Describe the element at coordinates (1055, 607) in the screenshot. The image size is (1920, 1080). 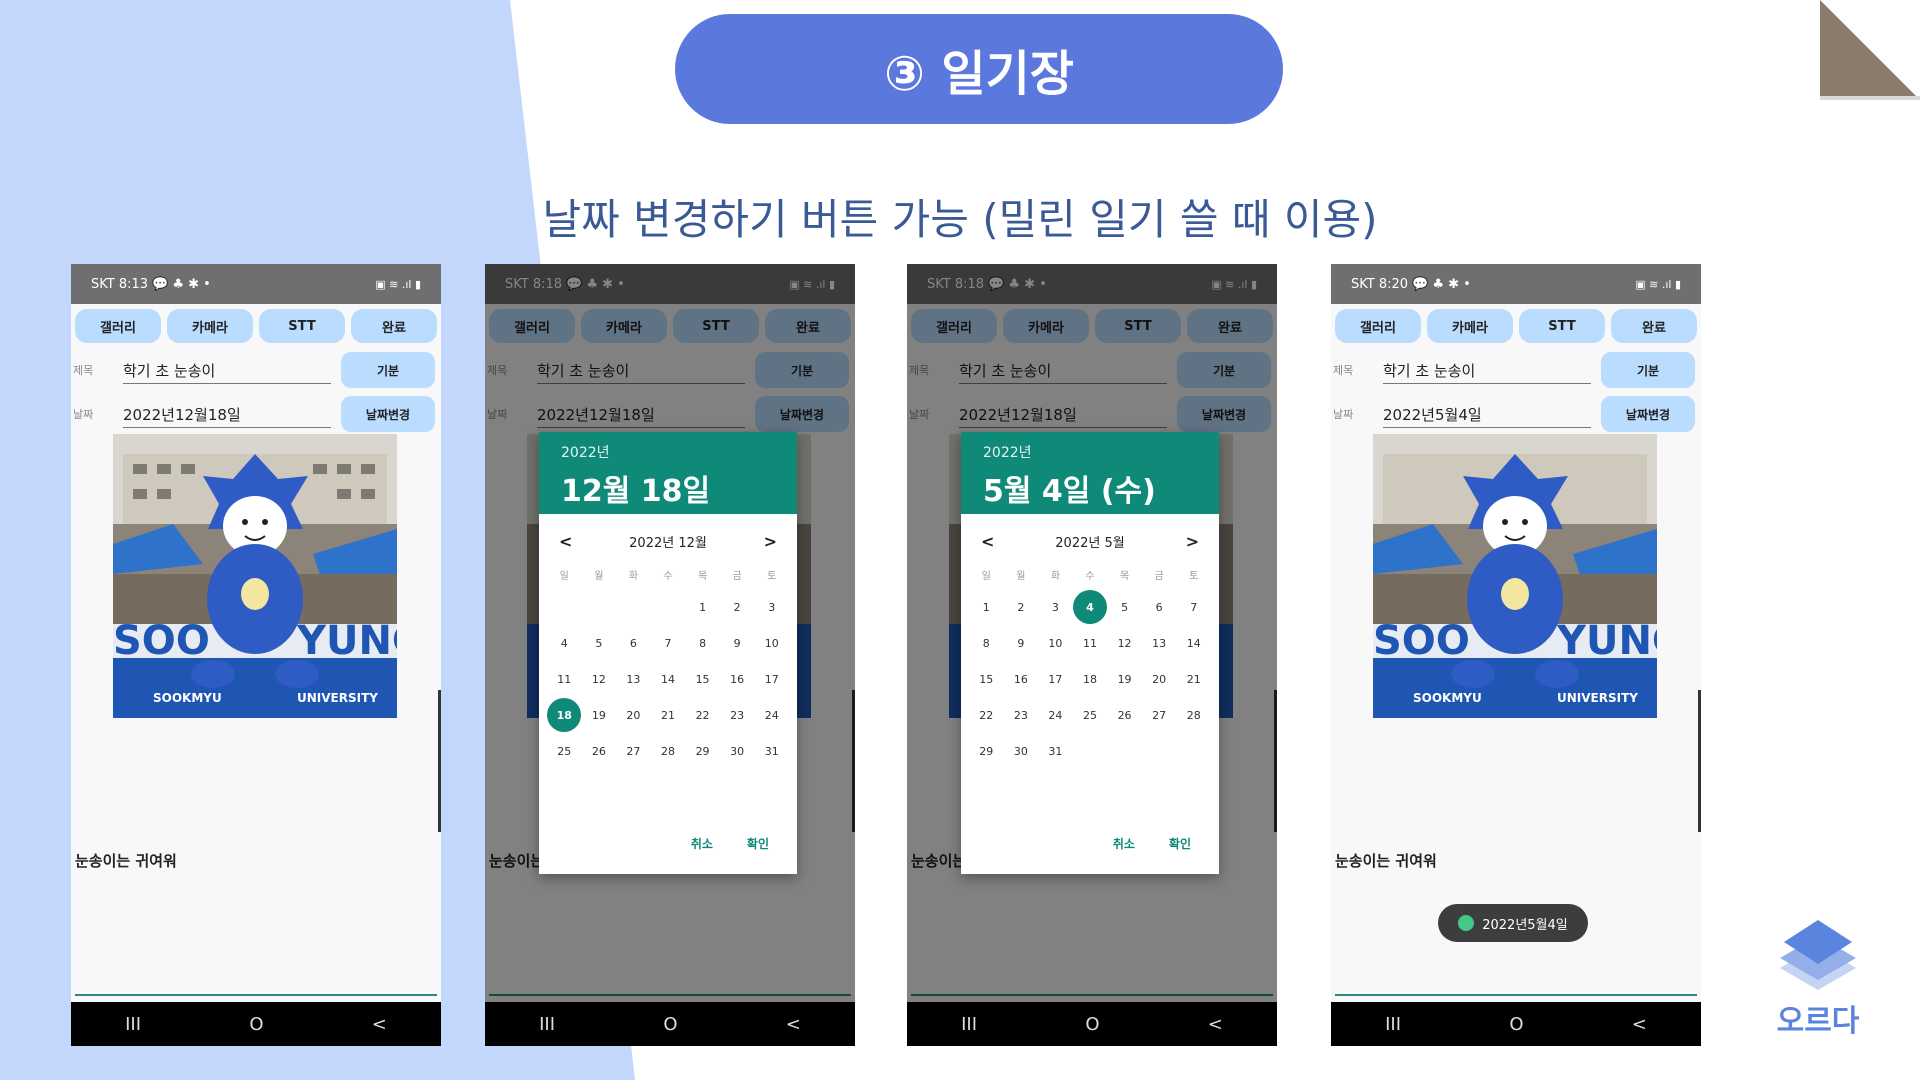
I see `calendar-day: 3` at that location.